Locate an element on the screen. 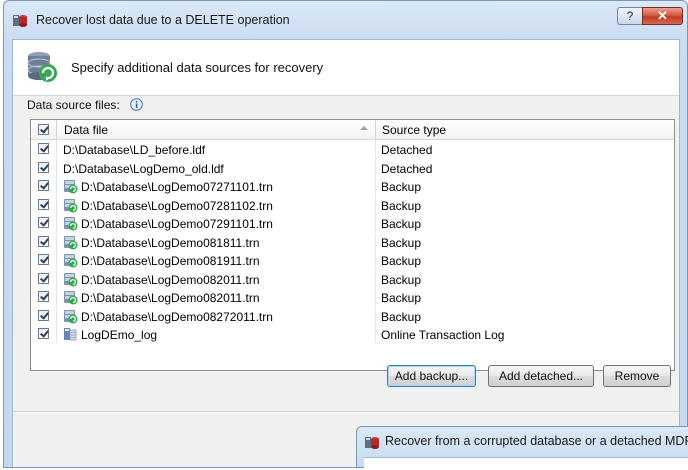 The image size is (688, 470). data-file-path: D:\Database\LogDemo07291101.trn is located at coordinates (177, 224).